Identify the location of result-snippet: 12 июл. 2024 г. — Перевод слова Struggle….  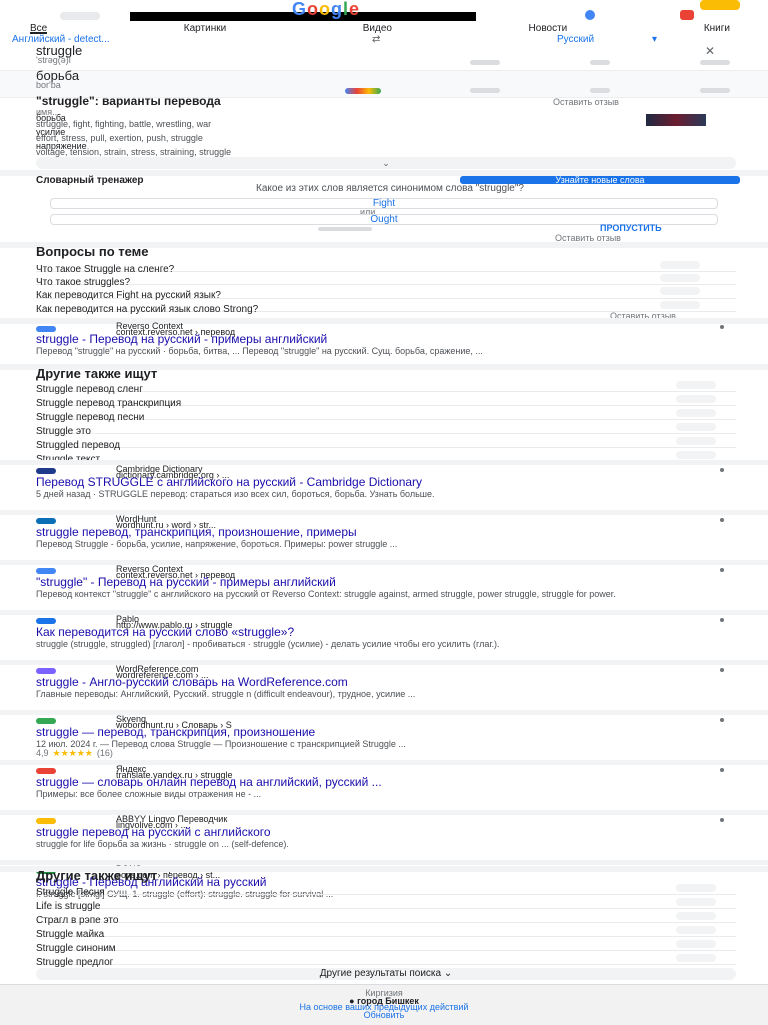
(221, 744).